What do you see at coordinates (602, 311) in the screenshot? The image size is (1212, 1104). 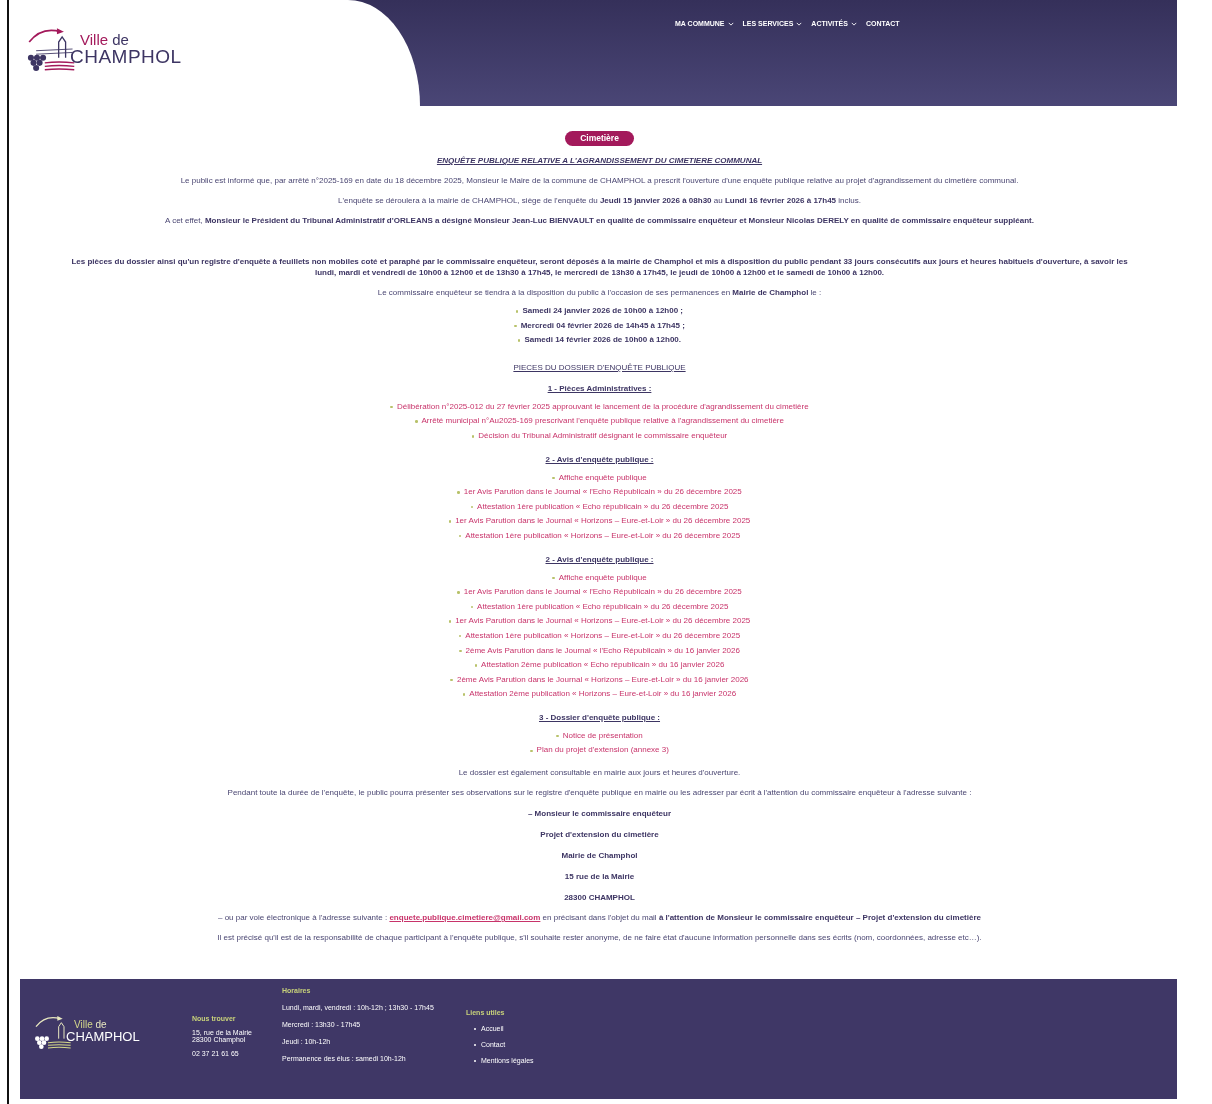 I see `schedule-item: Samedi 24 janvier 2026 de 10h00 à 12h00 ;` at bounding box center [602, 311].